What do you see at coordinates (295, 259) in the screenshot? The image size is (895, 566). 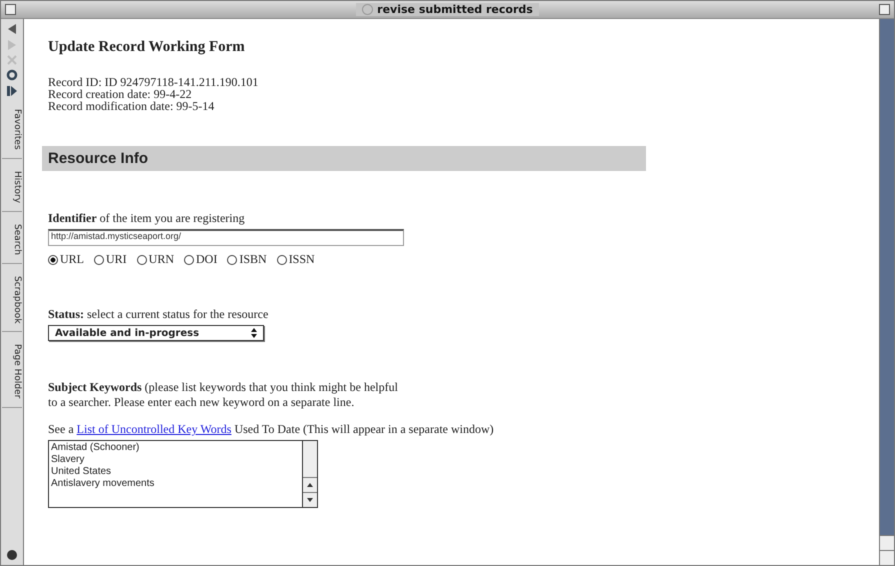 I see `radio-option: ISSN` at bounding box center [295, 259].